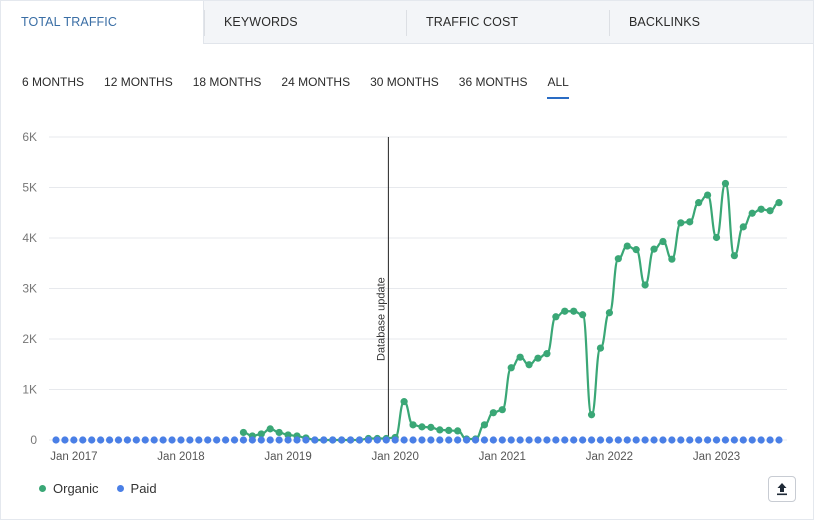 This screenshot has height=520, width=814. I want to click on legend-paid-label: Paid, so click(143, 488).